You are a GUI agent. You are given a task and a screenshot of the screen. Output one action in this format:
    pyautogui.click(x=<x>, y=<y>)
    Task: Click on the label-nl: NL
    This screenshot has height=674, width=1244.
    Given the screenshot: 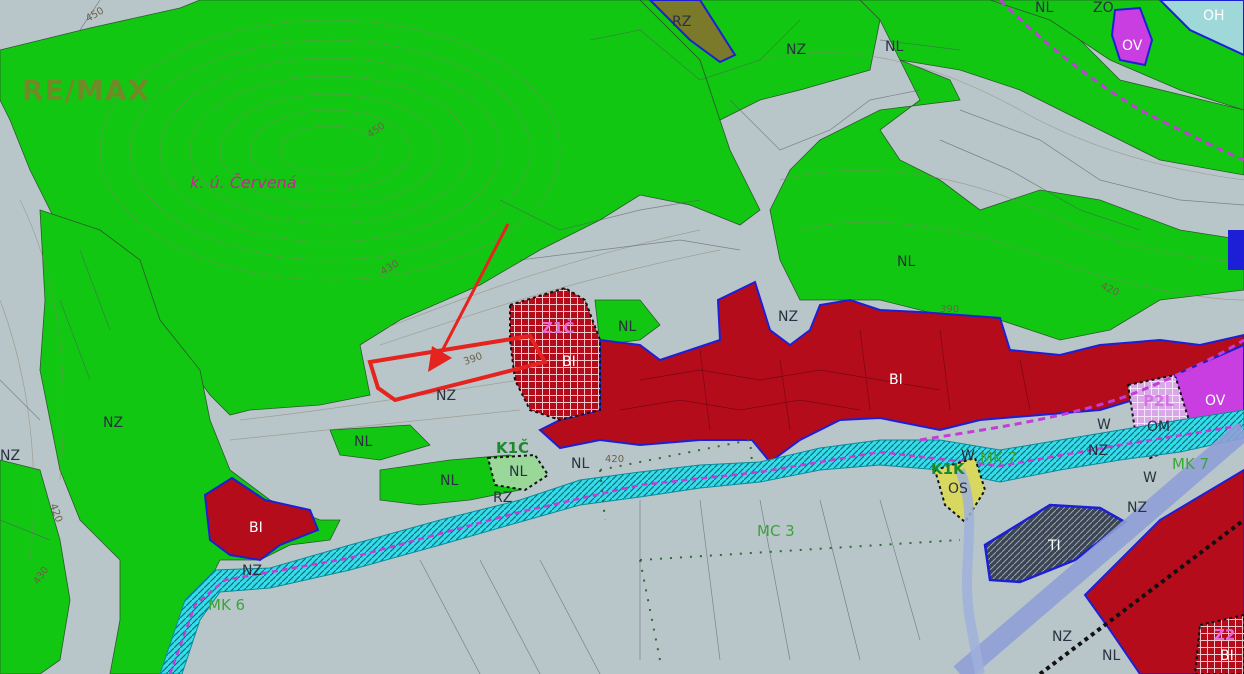 What is the action you would take?
    pyautogui.click(x=1044, y=8)
    